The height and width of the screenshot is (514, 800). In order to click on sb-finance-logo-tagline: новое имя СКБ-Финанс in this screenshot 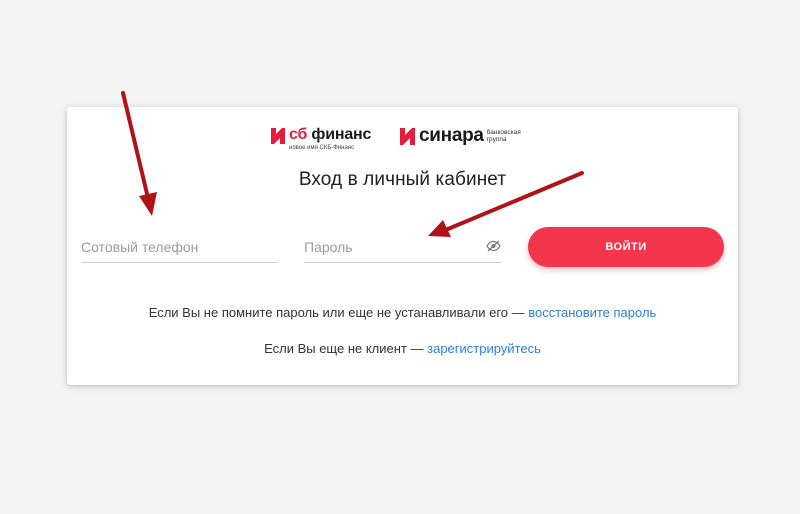, I will do `click(322, 148)`.